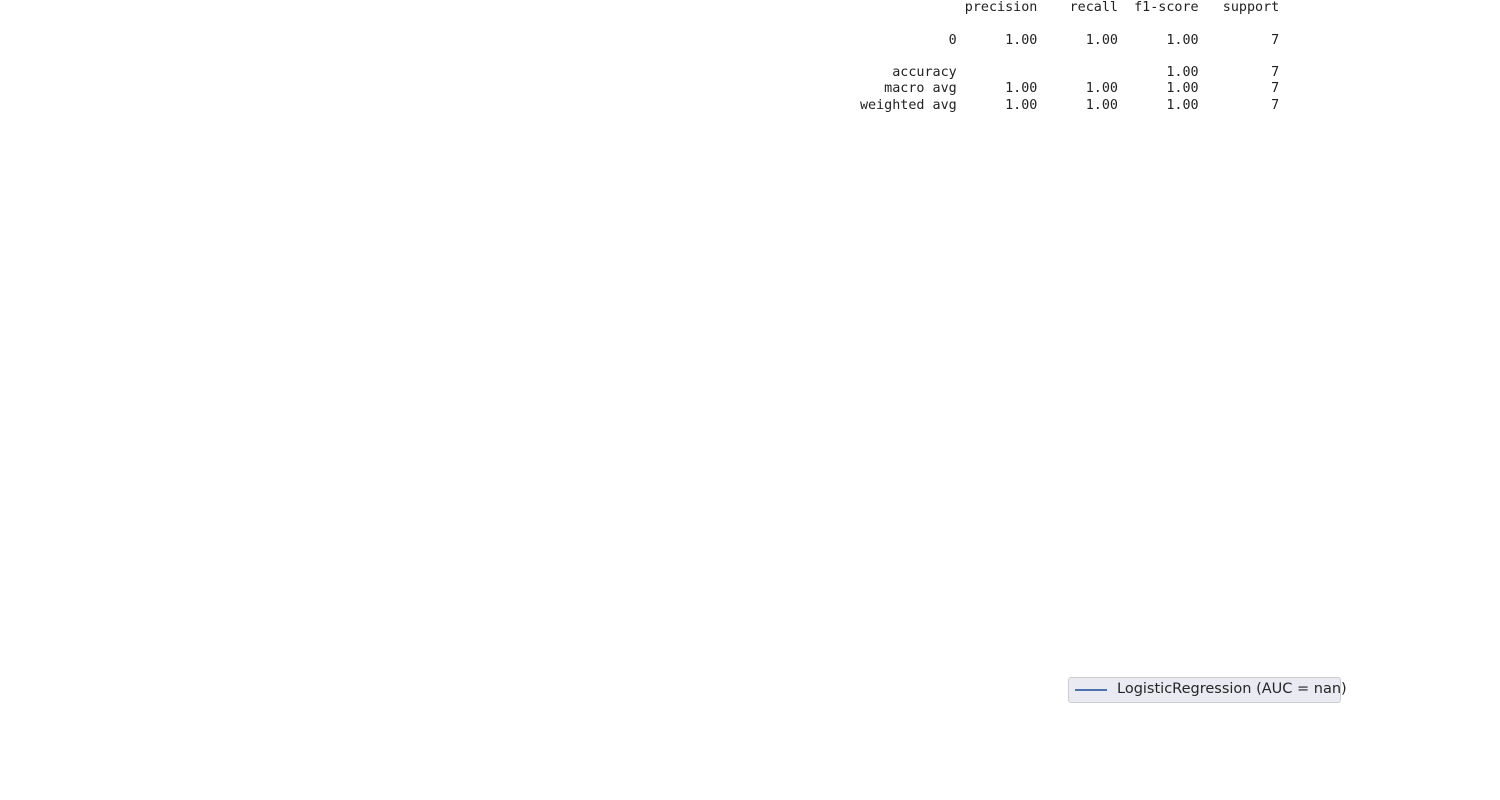 The image size is (1500, 800). I want to click on chart-legend: LogisticRegression (AUC = nan), so click(1207, 690).